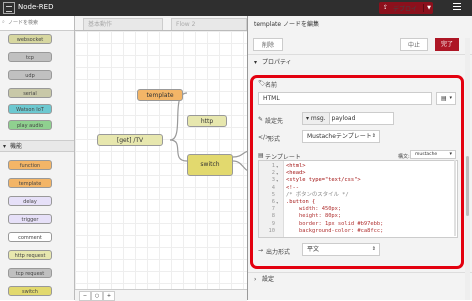 This screenshot has width=472, height=301. Describe the element at coordinates (186, 24) in the screenshot. I see `tab-label: Flow 2` at that location.